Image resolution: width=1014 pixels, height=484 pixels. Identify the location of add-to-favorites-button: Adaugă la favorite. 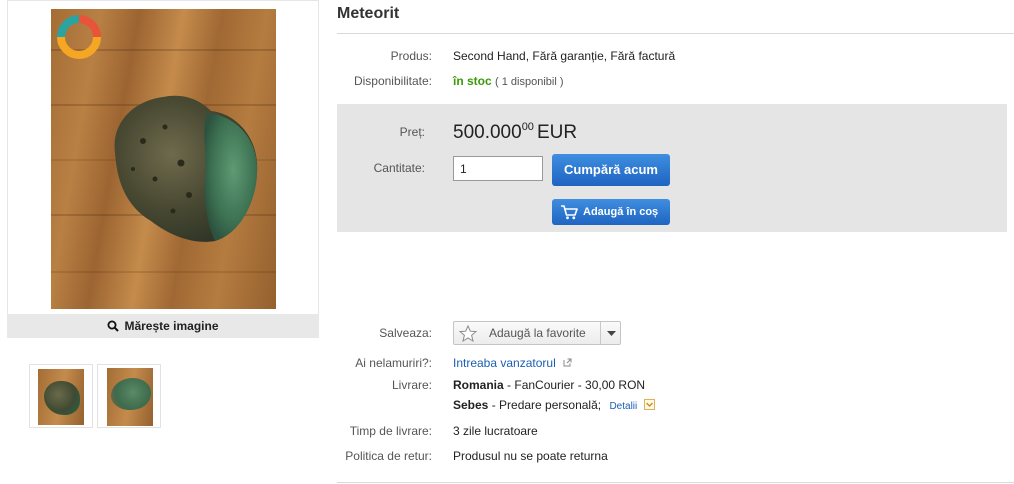
(537, 333).